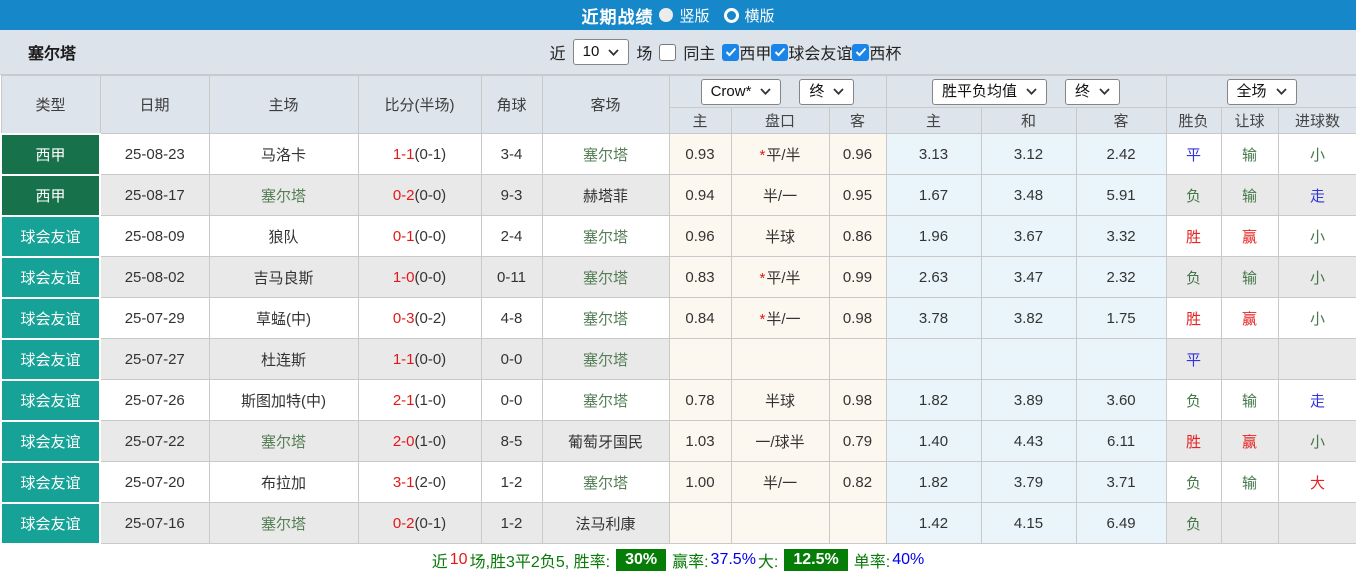  I want to click on odds-home: 0.78, so click(700, 400).